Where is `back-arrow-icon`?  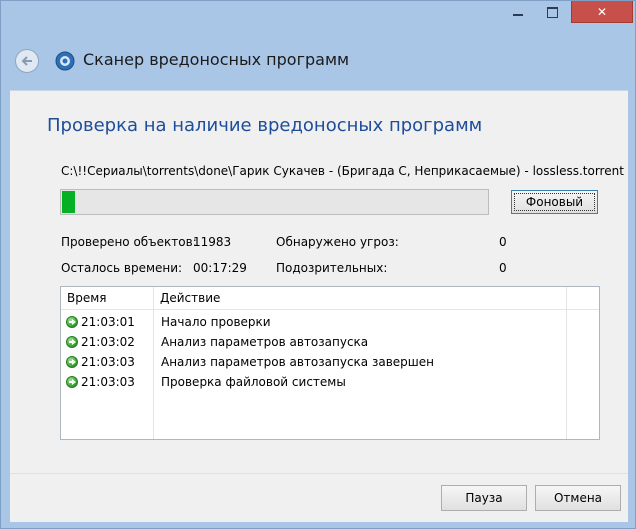 back-arrow-icon is located at coordinates (26, 61).